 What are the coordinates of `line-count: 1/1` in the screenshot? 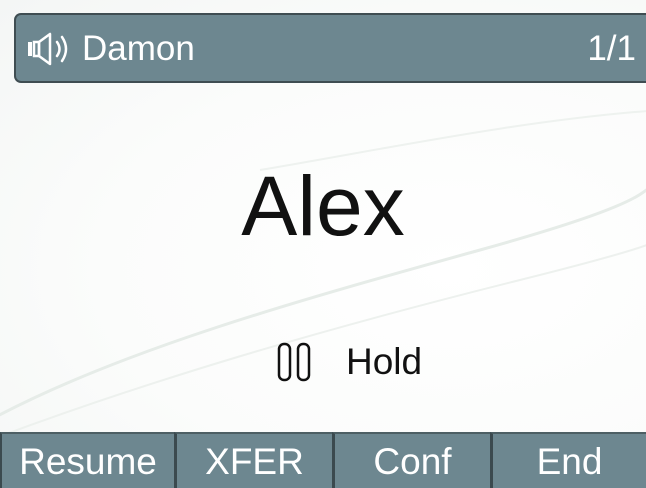 It's located at (611, 48).